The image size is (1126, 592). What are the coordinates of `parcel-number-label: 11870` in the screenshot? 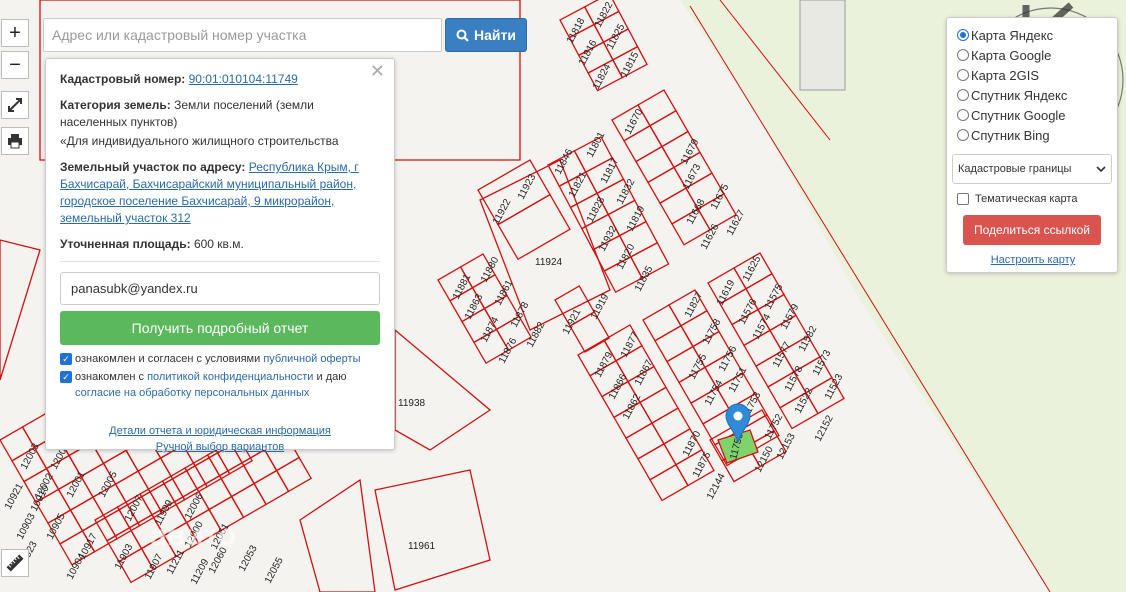 It's located at (692, 443).